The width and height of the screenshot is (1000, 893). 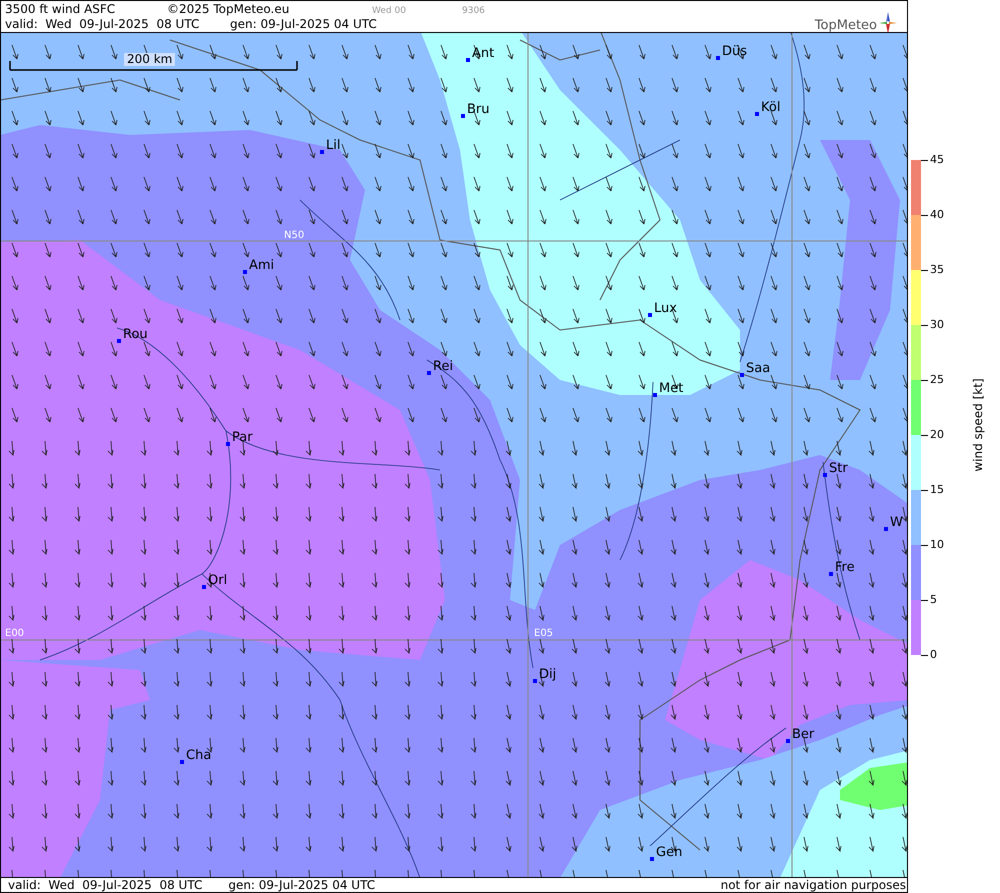 I want to click on city-label: Fre, so click(x=845, y=568).